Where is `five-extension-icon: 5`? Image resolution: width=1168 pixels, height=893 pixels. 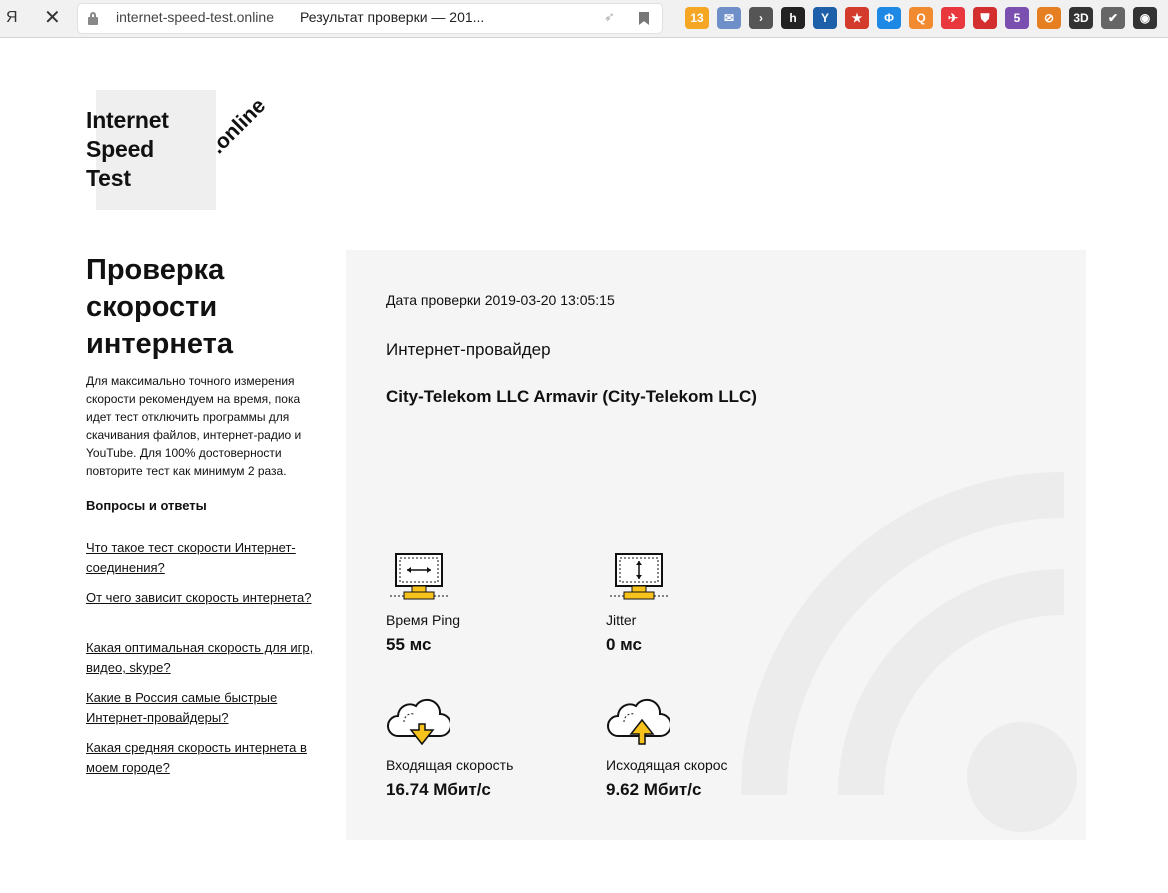 five-extension-icon: 5 is located at coordinates (1017, 18).